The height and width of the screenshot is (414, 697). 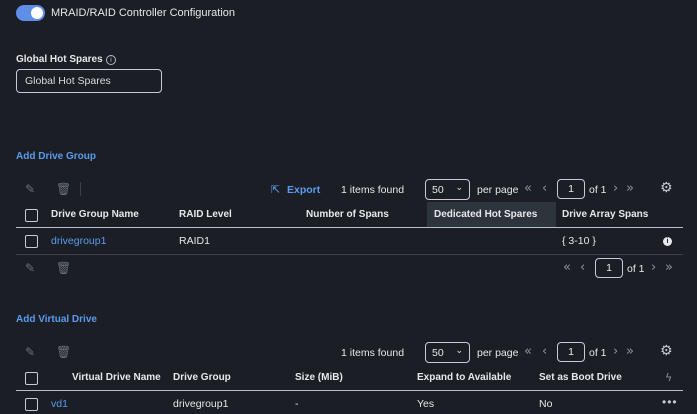 I want to click on toolbar-divider, so click(x=80, y=189).